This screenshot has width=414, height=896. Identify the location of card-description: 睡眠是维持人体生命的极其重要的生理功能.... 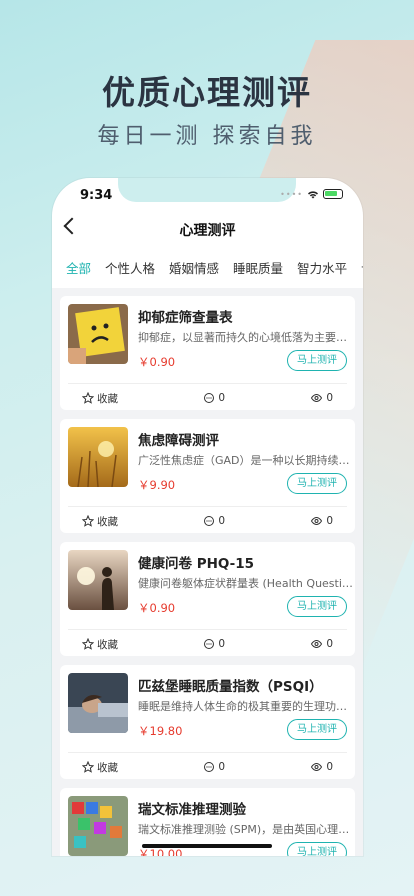
(247, 706).